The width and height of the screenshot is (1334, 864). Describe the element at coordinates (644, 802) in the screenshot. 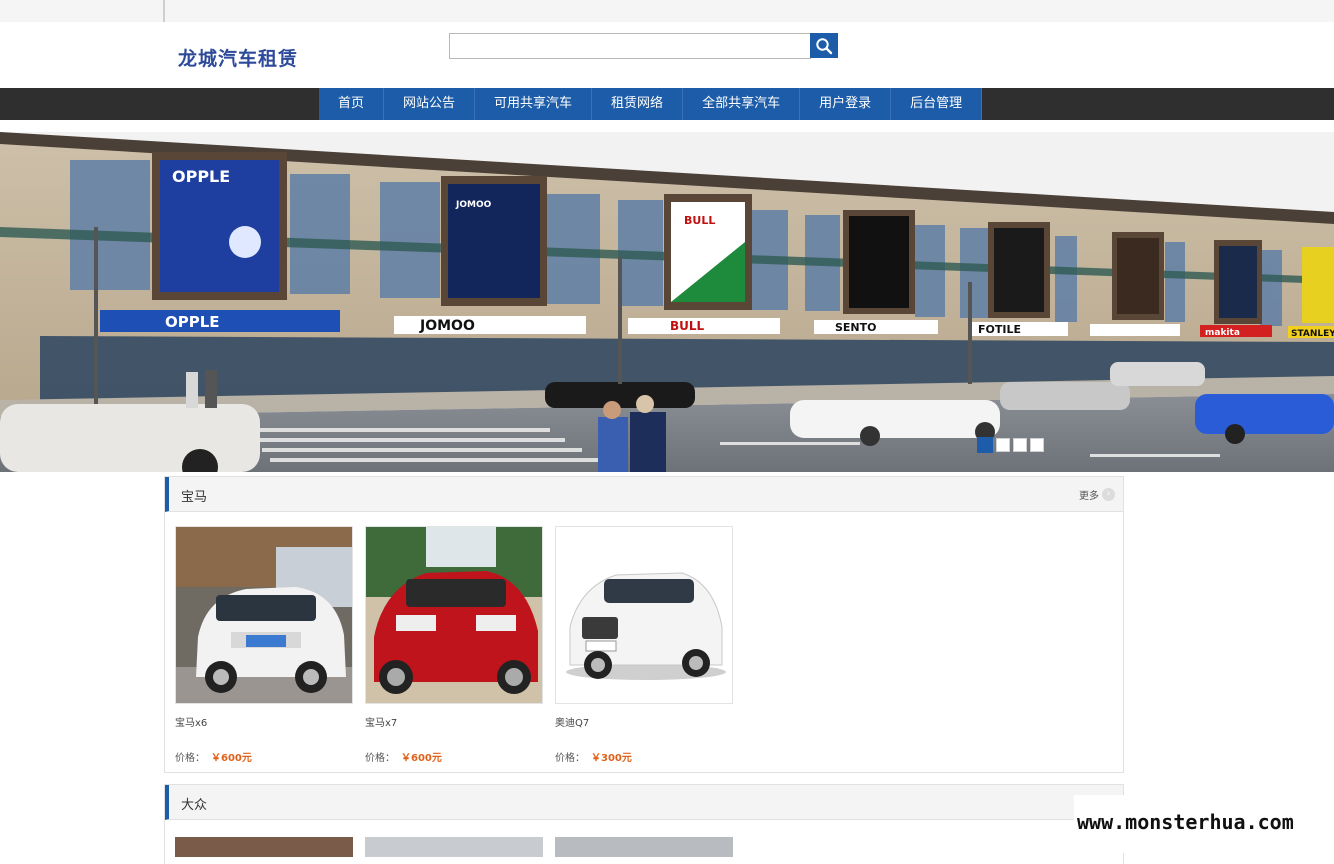

I see `section-header: 大众` at that location.